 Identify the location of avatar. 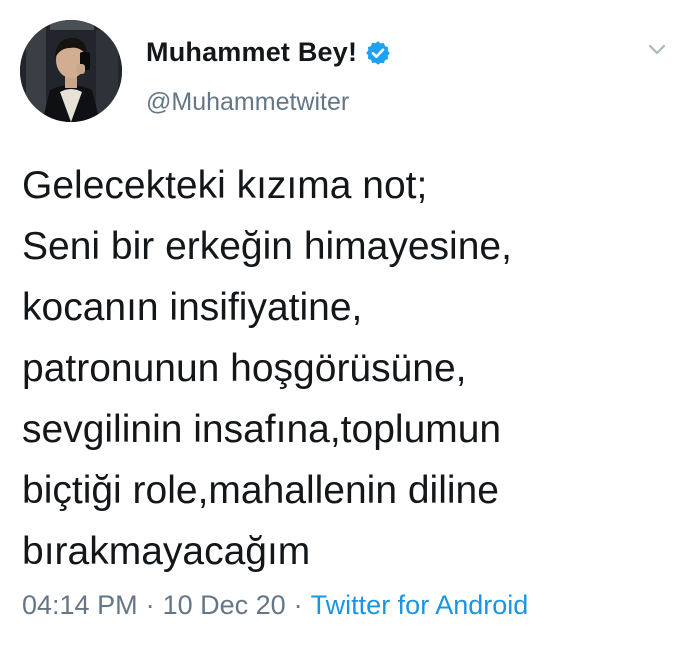
(71, 71).